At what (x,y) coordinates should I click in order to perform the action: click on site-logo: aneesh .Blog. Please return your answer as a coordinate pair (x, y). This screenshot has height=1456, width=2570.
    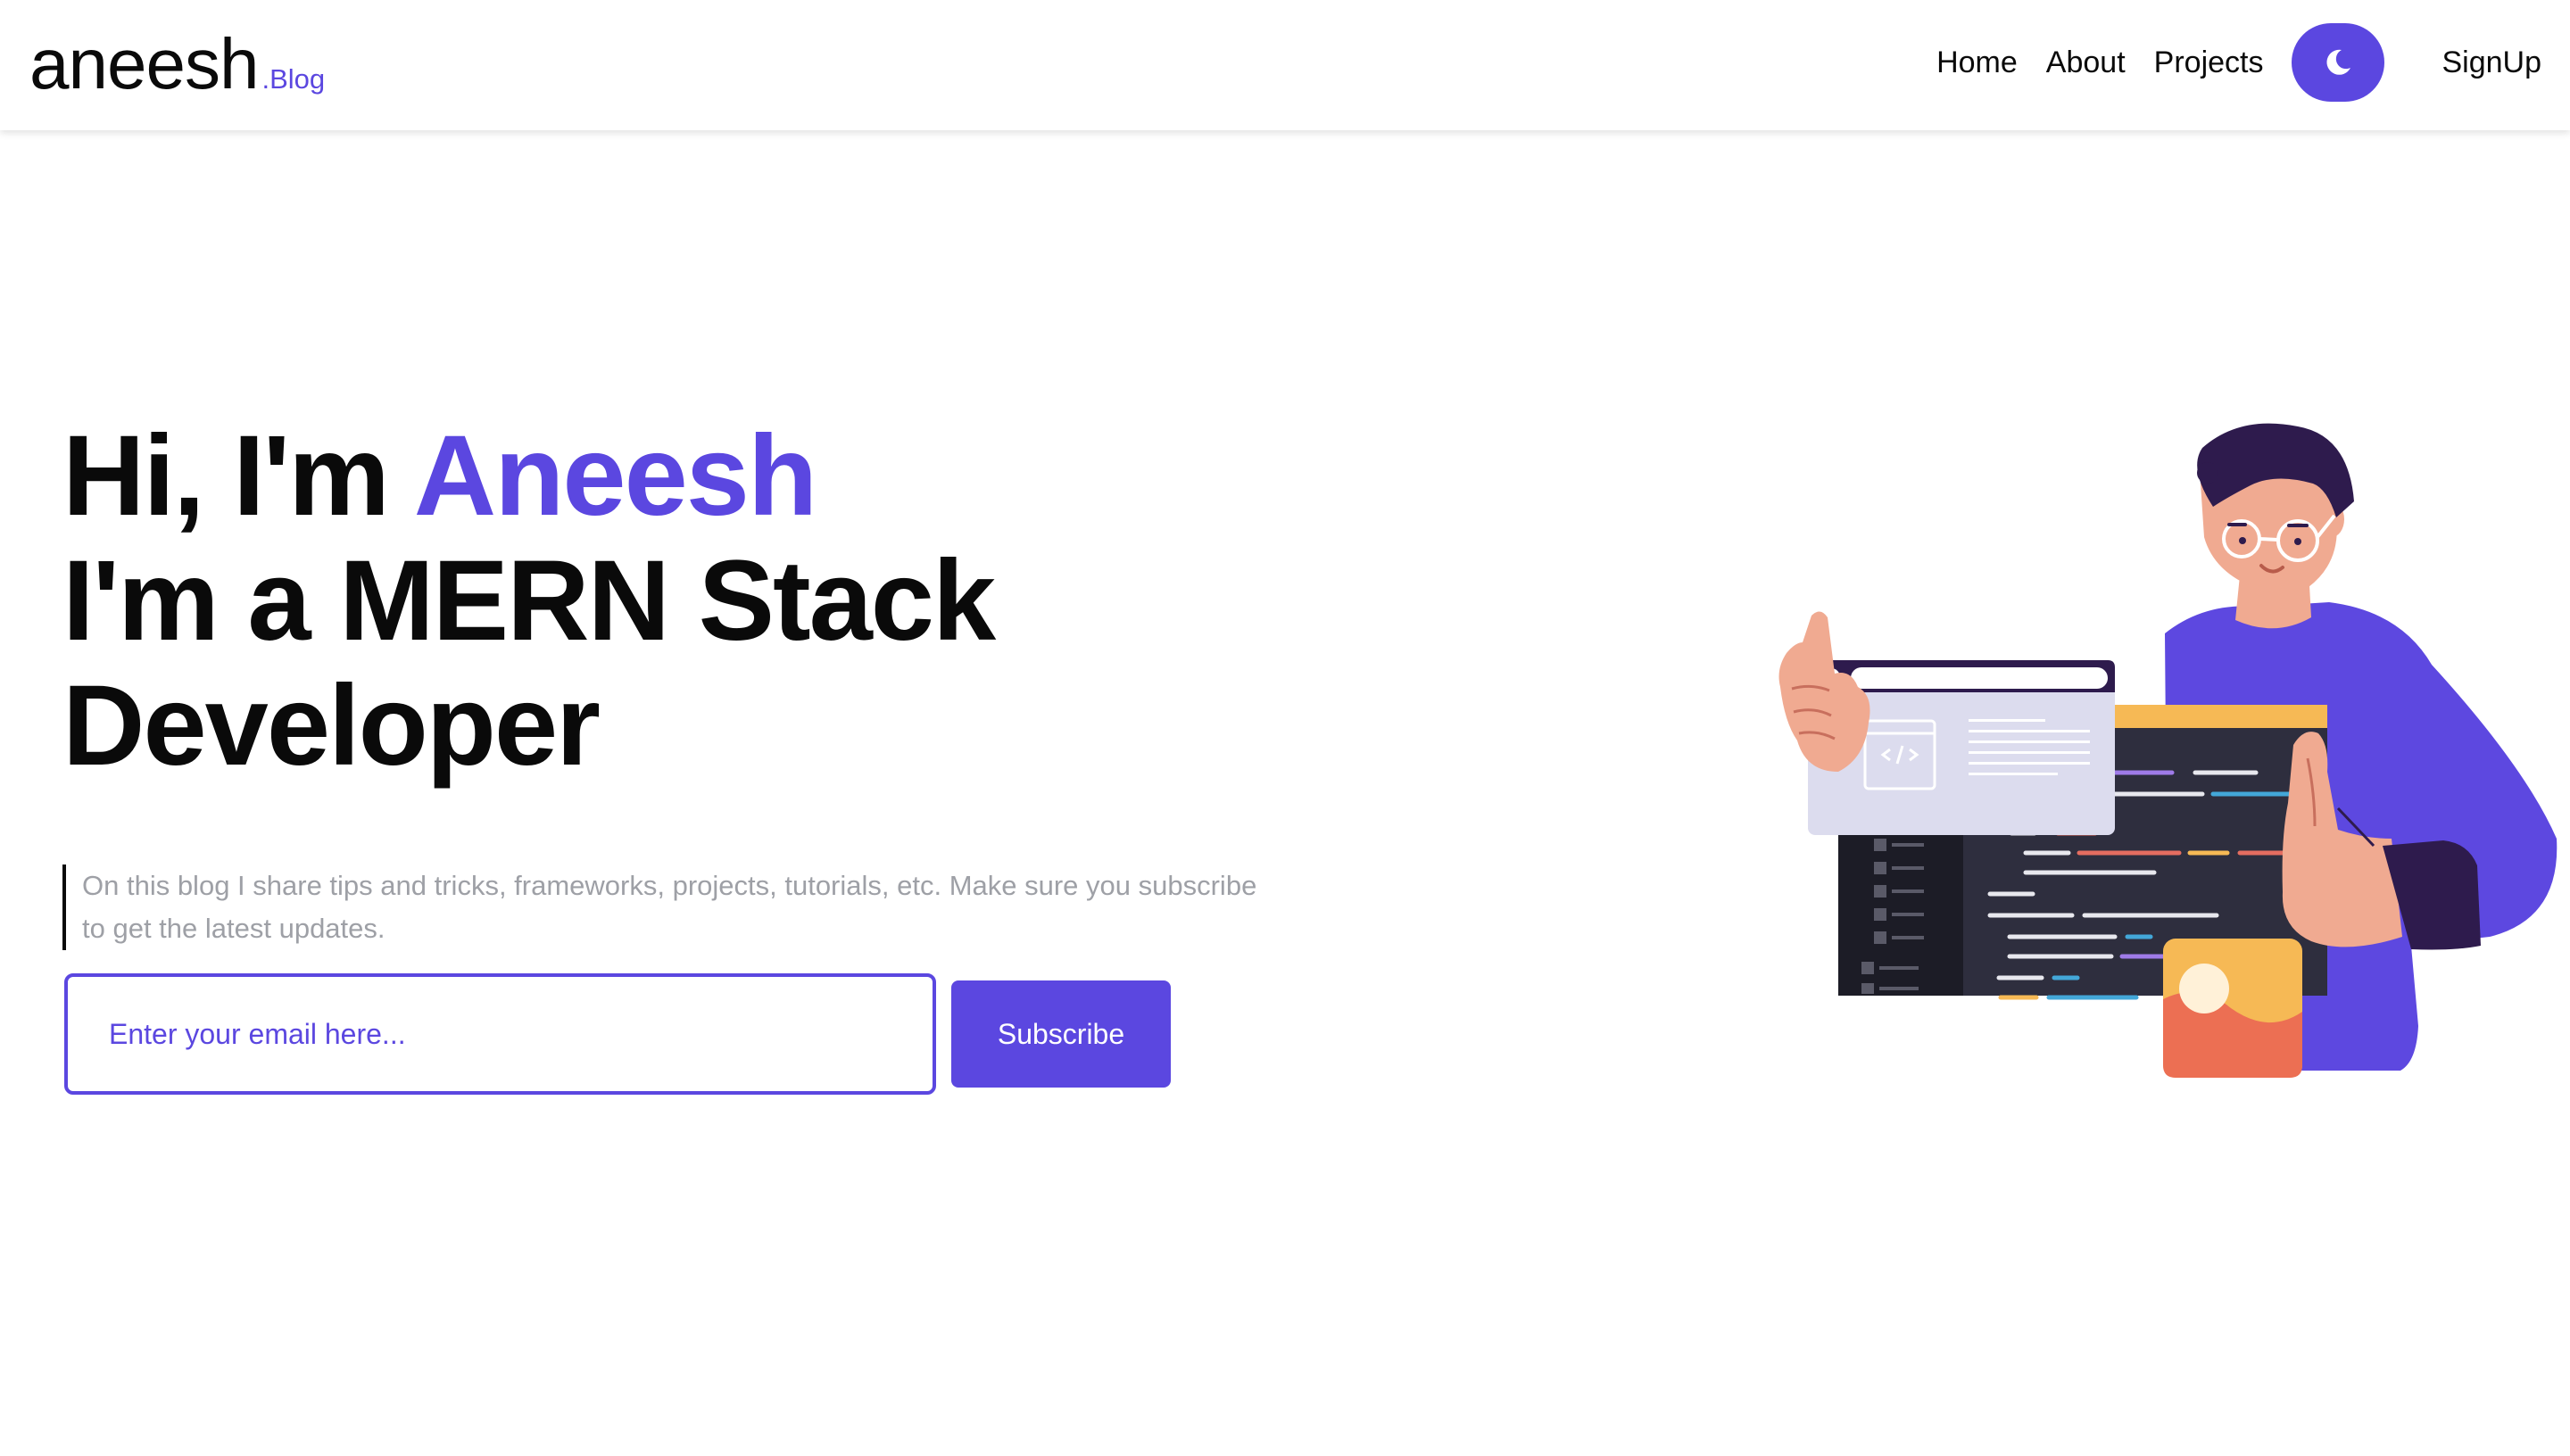
    Looking at the image, I should click on (177, 64).